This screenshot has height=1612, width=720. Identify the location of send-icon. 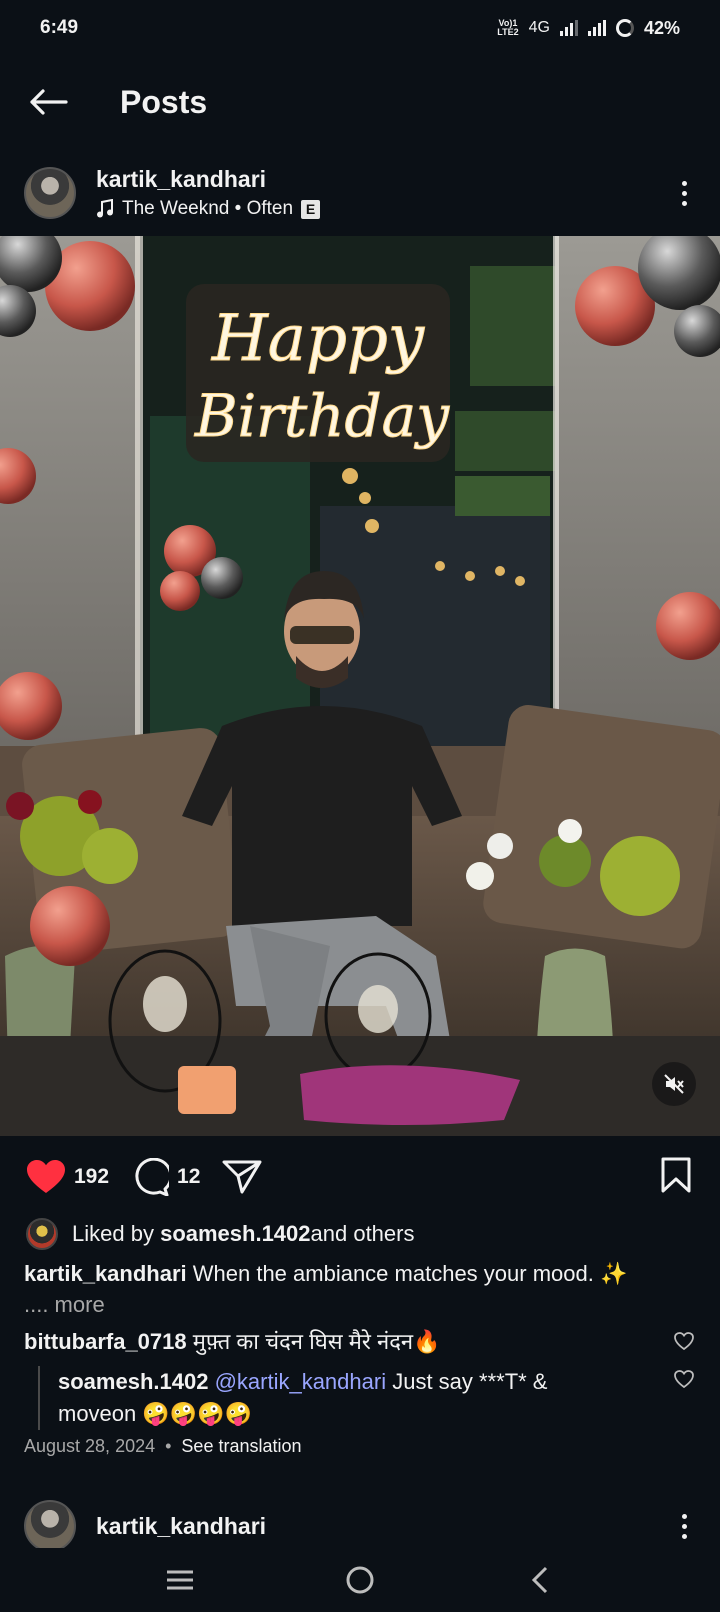
(242, 1177).